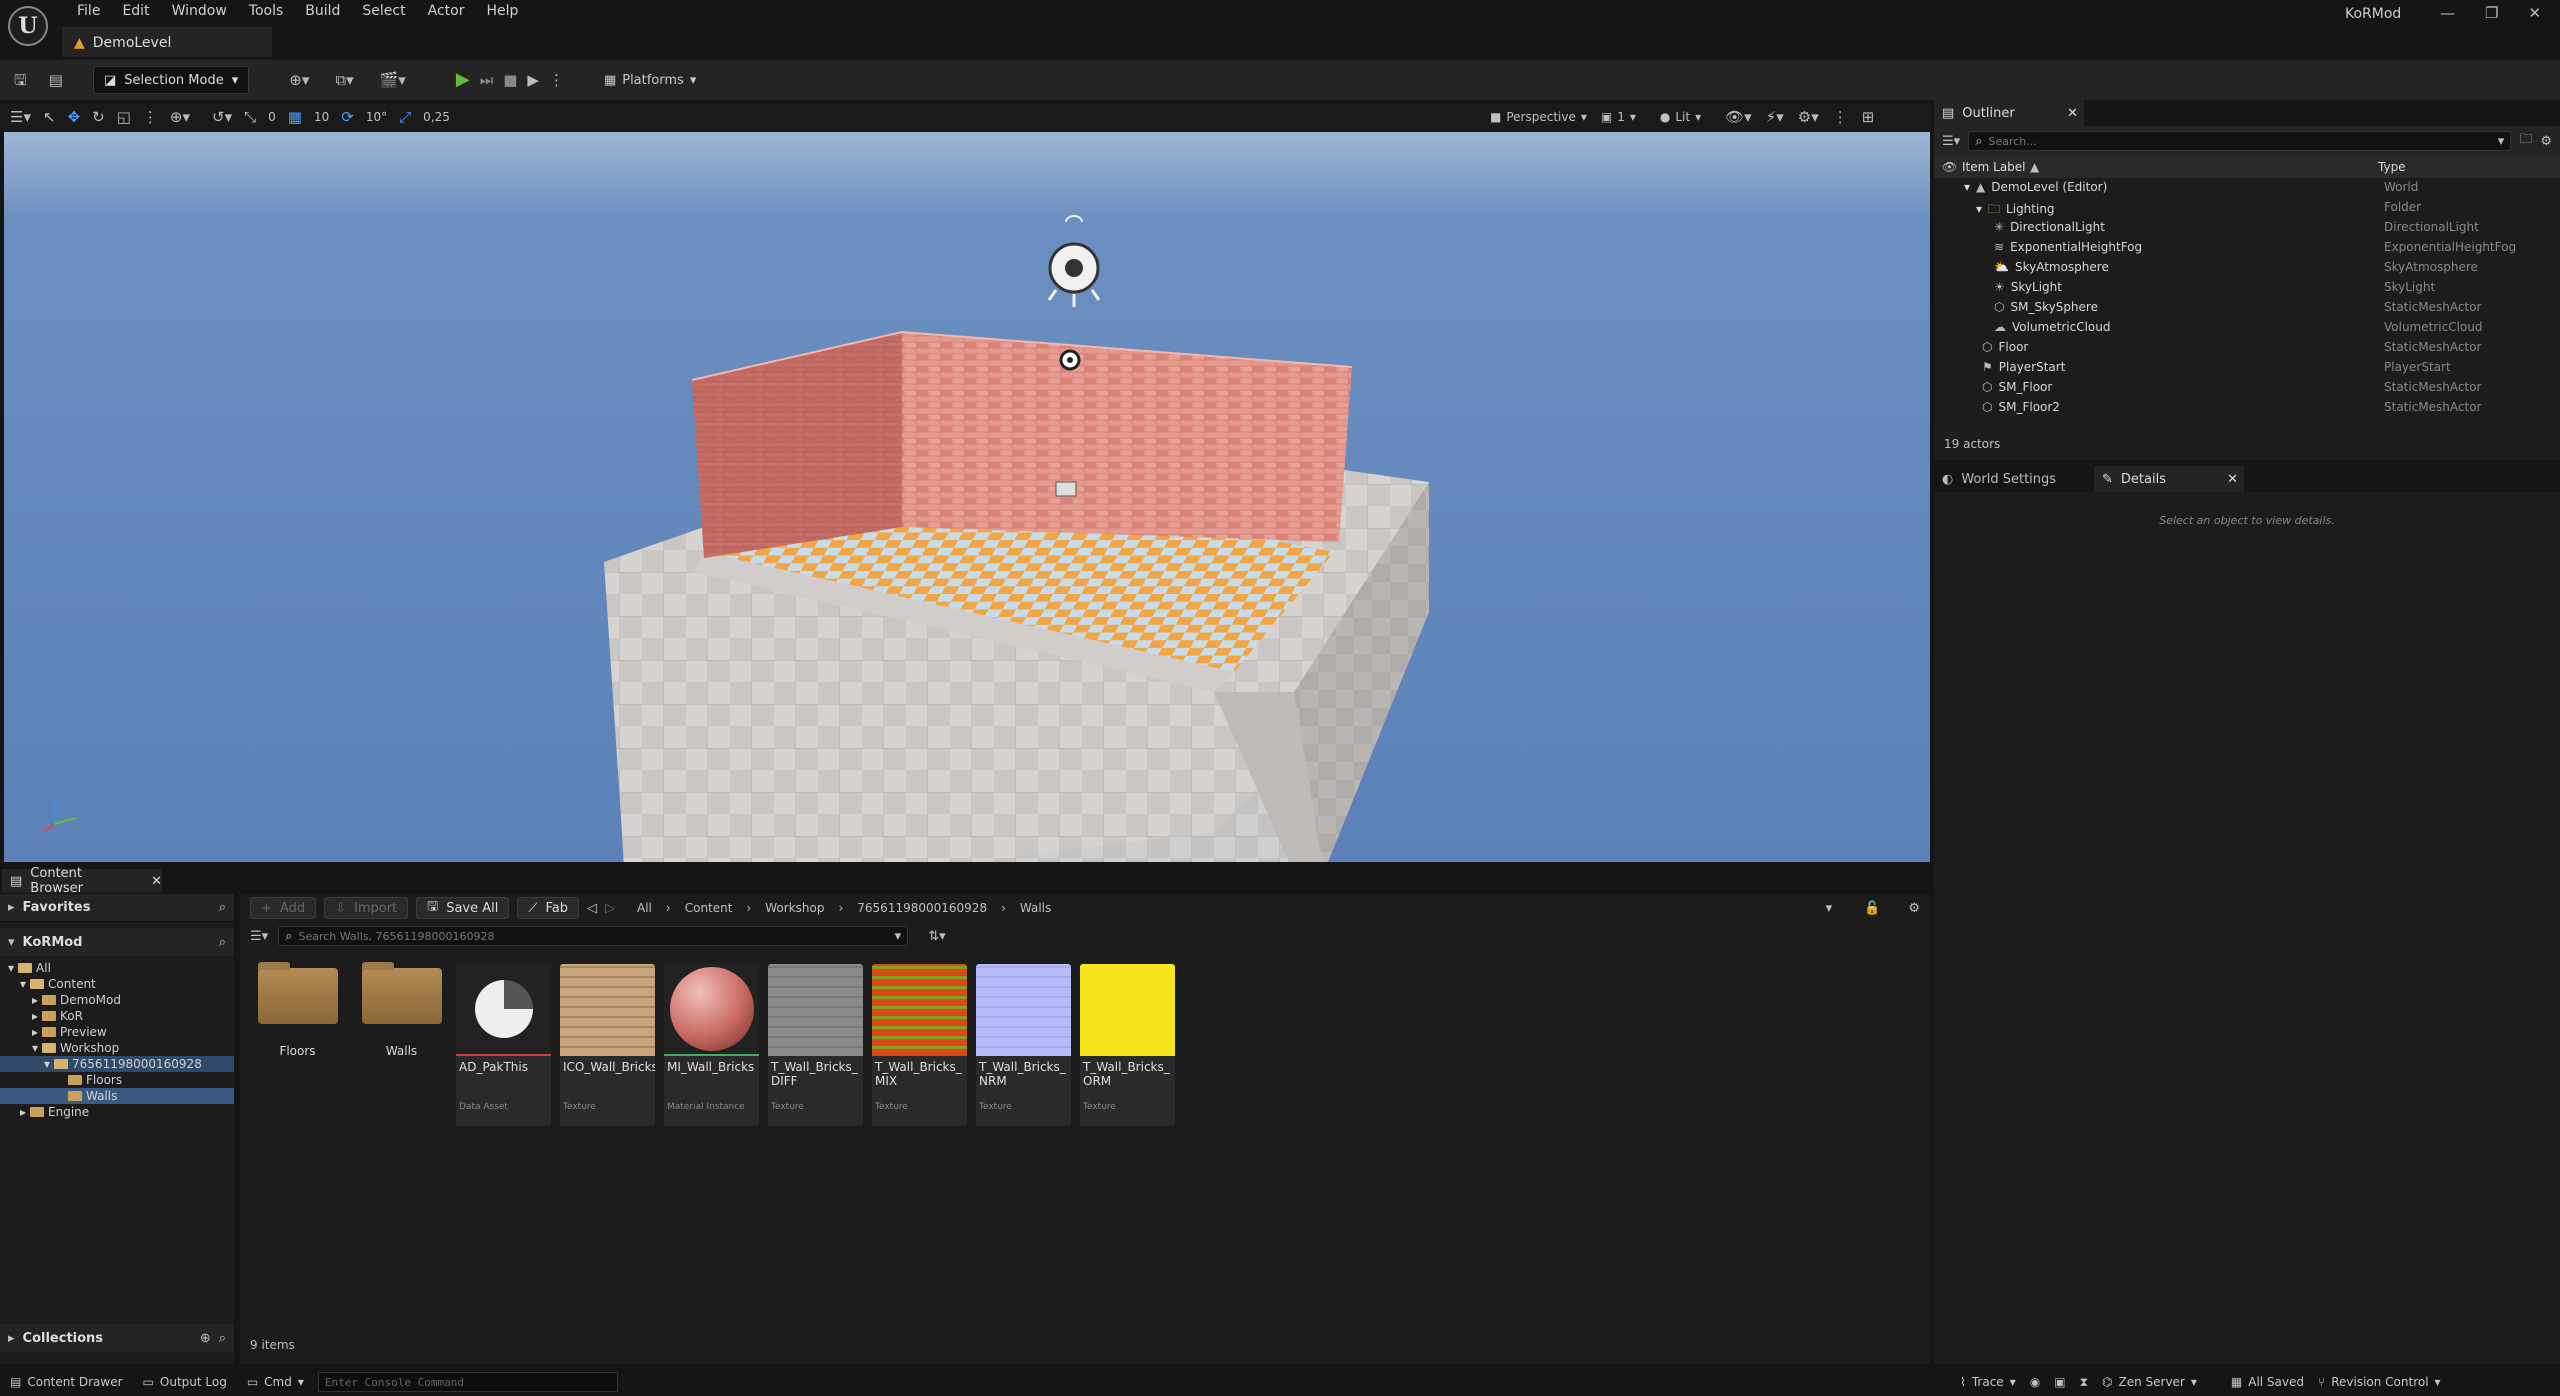  What do you see at coordinates (709, 908) in the screenshot?
I see `breadcrumb-content: Content` at bounding box center [709, 908].